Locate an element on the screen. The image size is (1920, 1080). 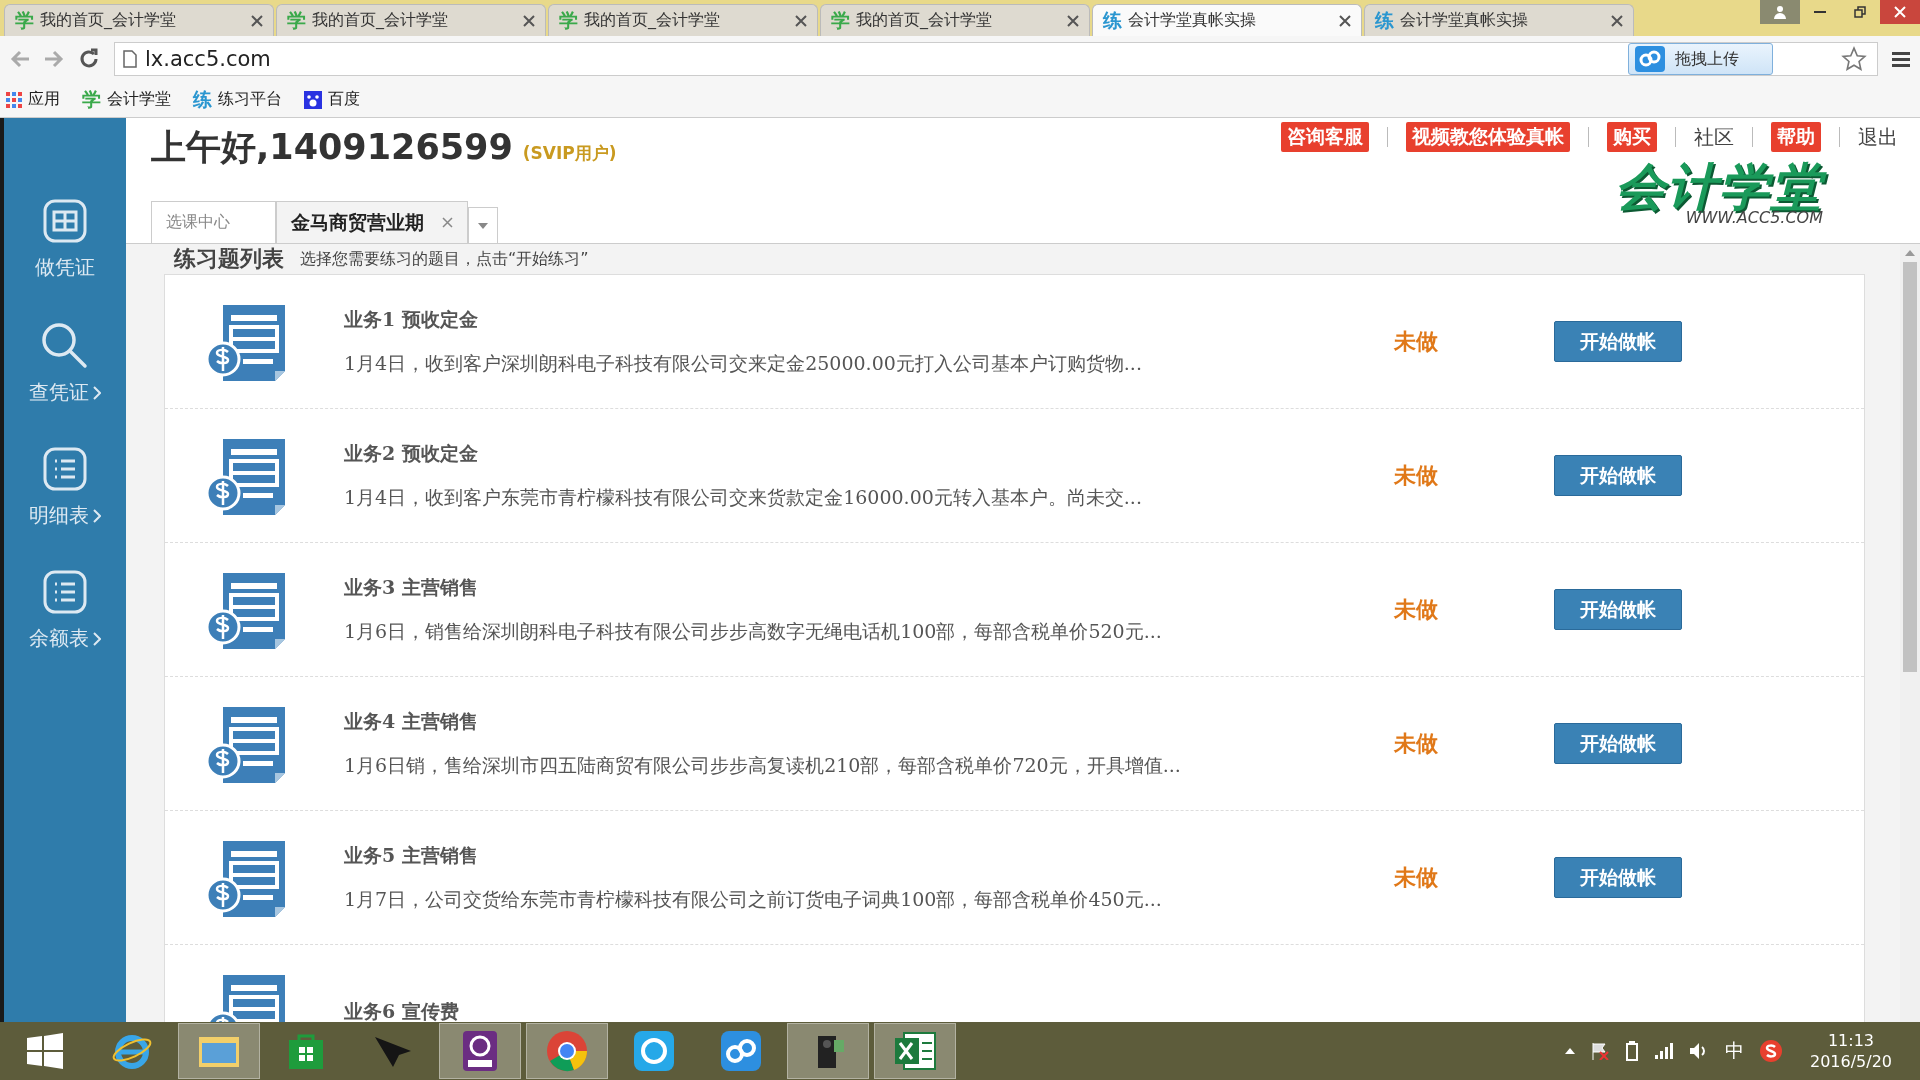
sidebar-item: 查凭证 is located at coordinates (65, 363).